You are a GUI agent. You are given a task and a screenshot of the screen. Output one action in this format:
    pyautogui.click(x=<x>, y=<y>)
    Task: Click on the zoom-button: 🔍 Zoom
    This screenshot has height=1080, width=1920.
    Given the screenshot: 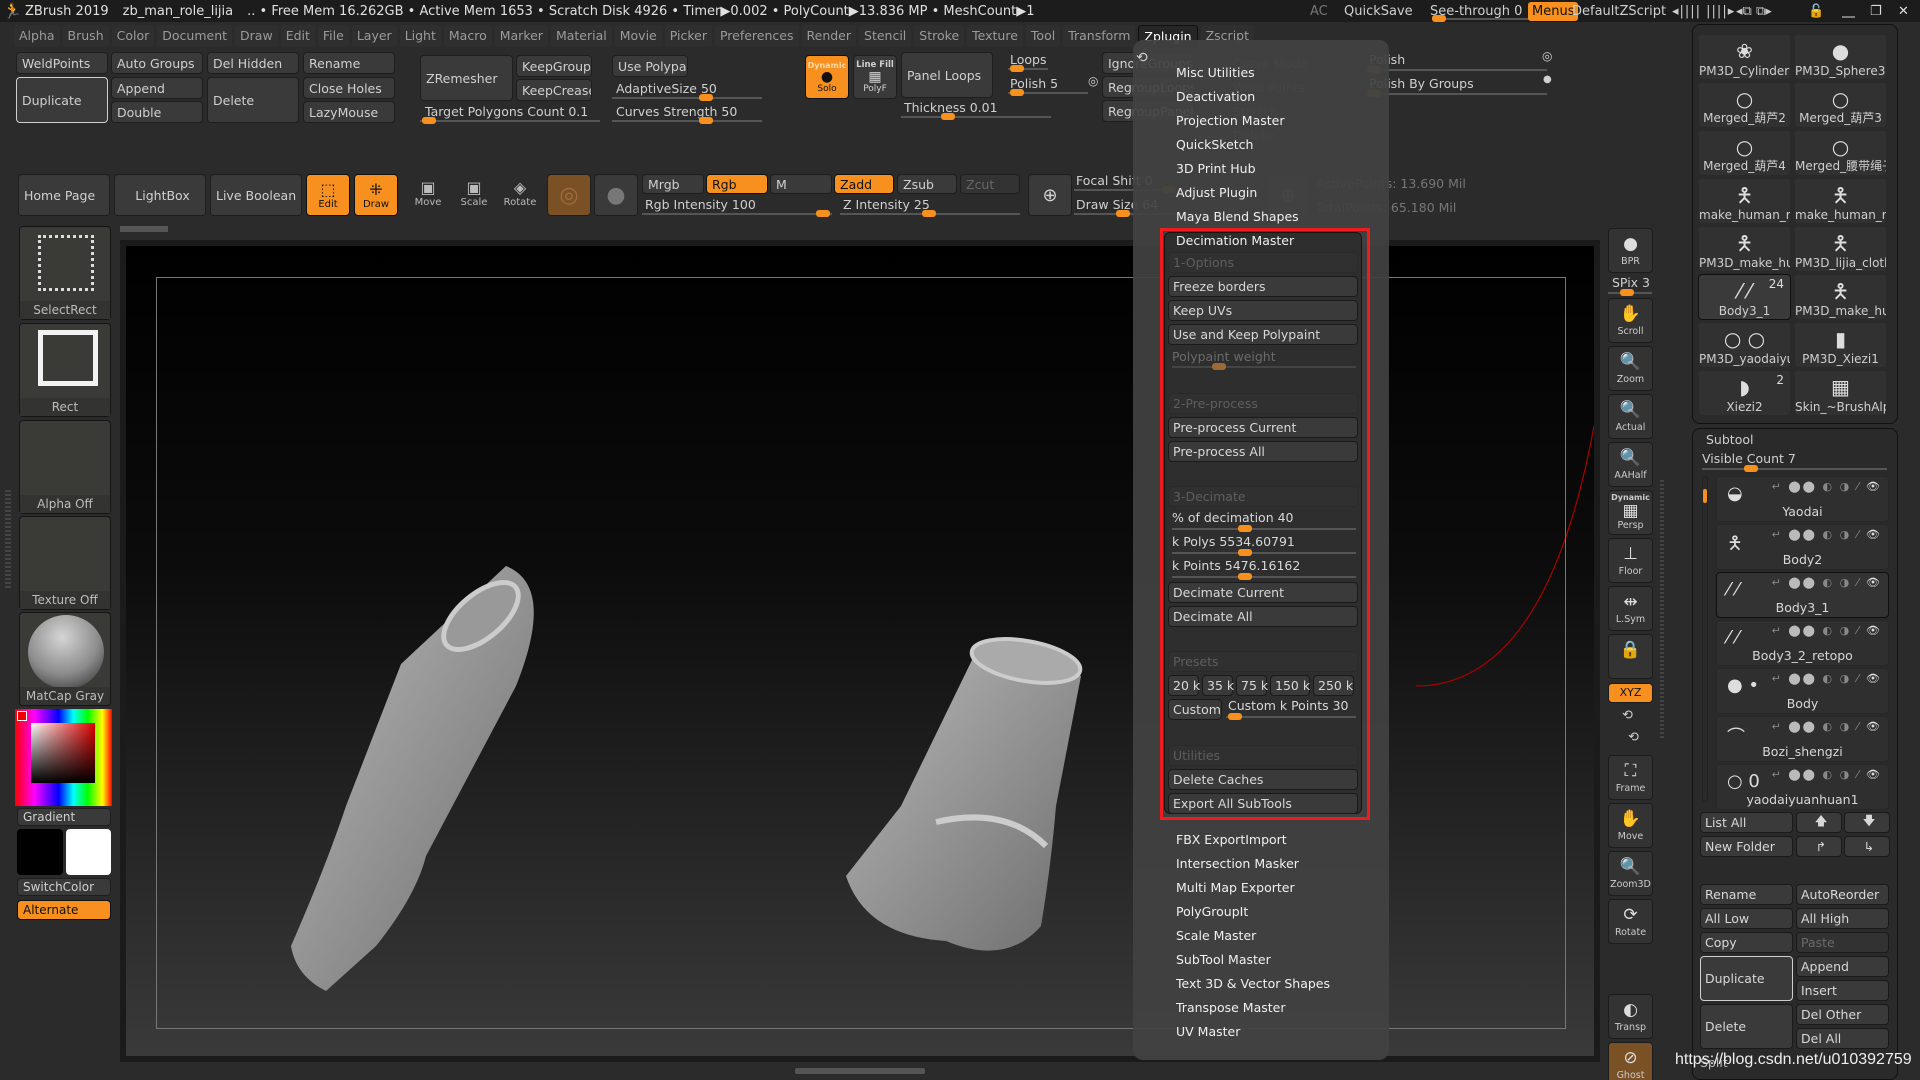 What is the action you would take?
    pyautogui.click(x=1630, y=368)
    